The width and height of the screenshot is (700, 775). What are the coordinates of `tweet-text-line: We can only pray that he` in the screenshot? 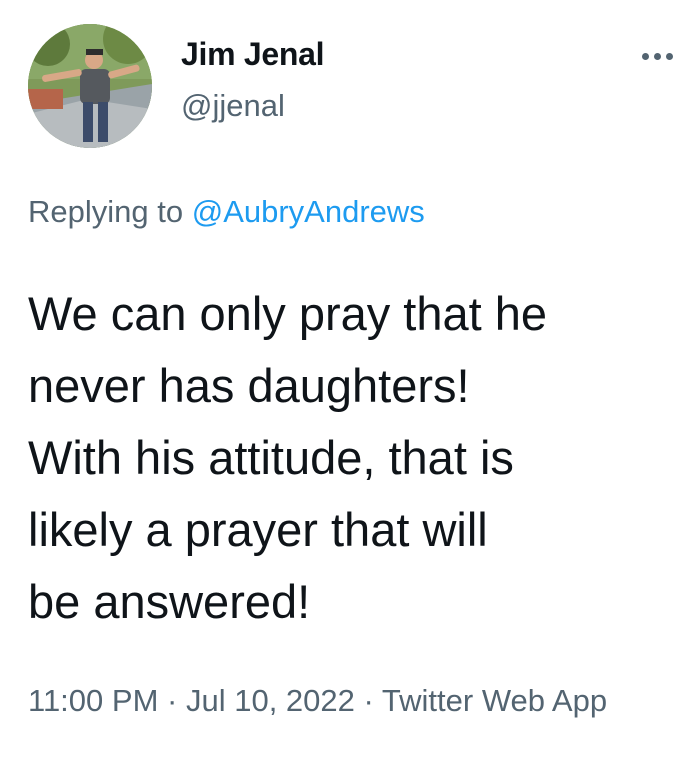 It's located at (288, 313).